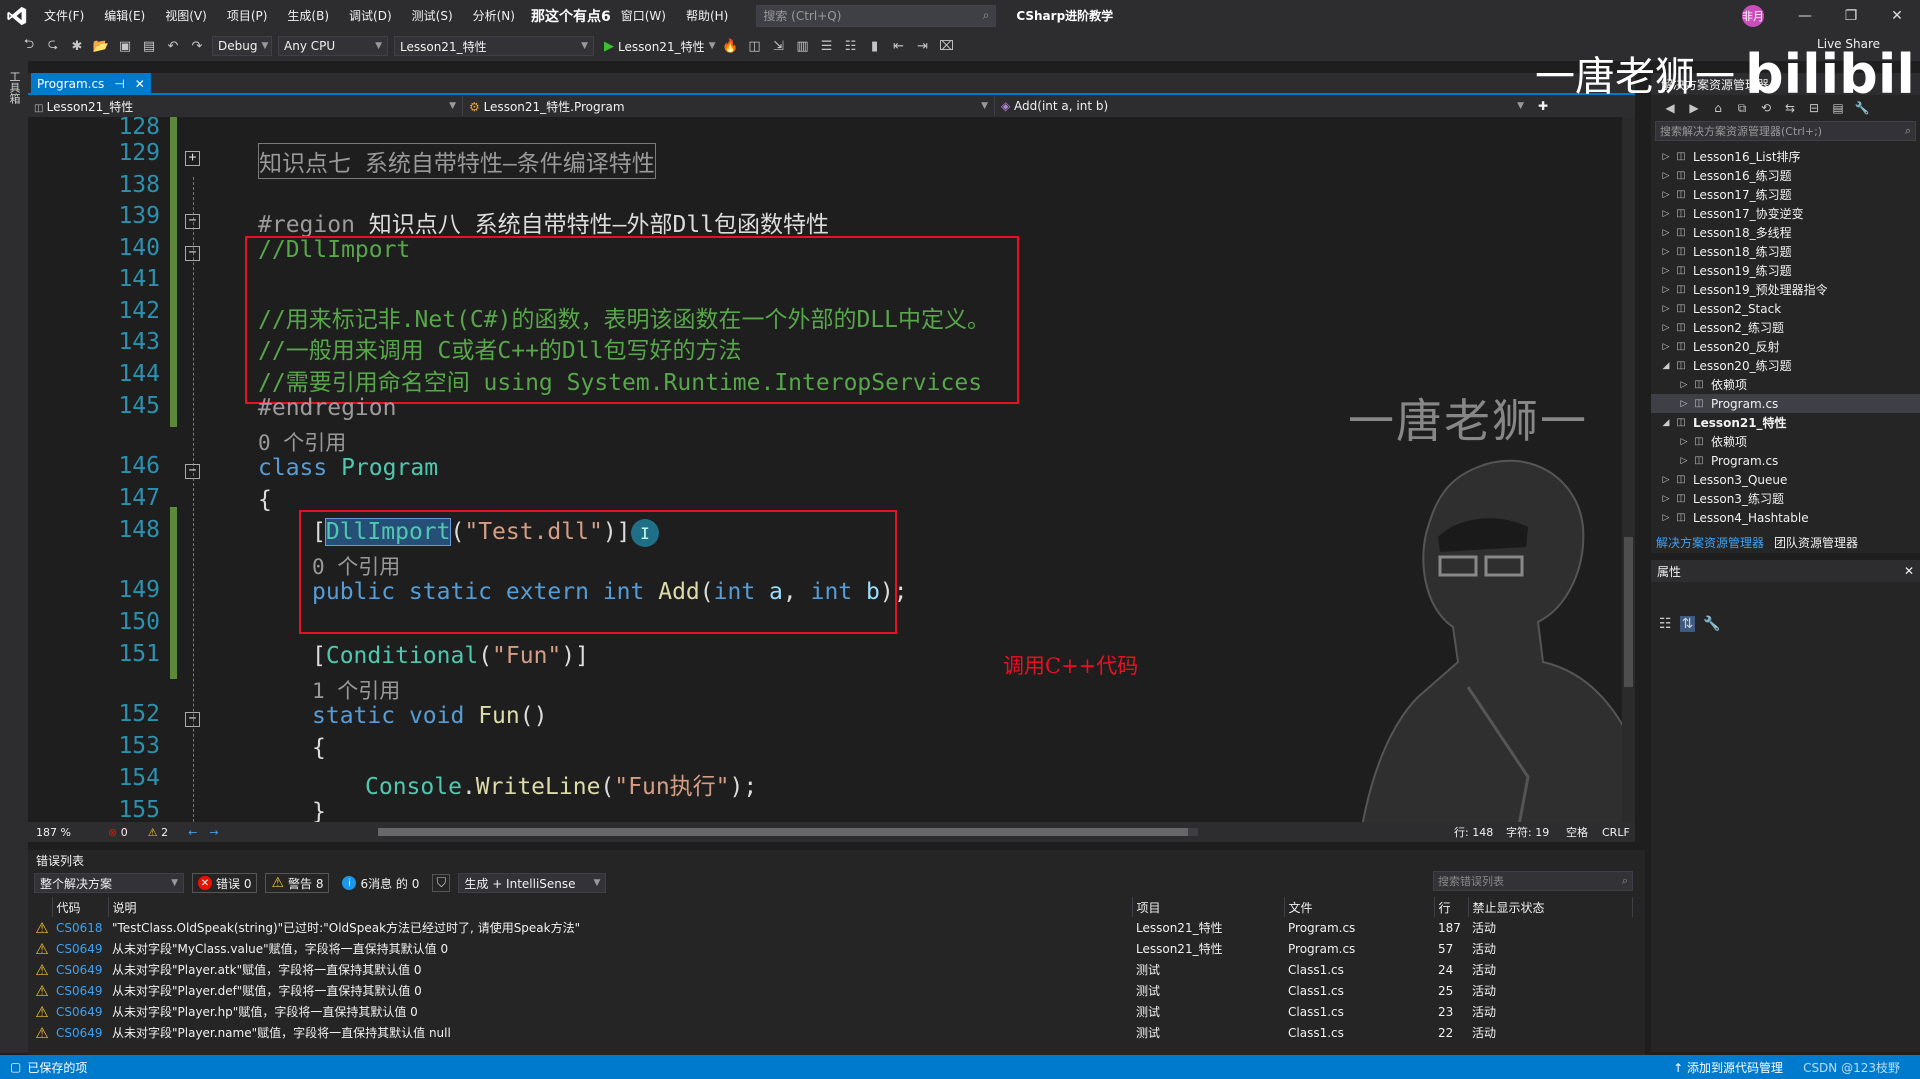 This screenshot has height=1079, width=1920. Describe the element at coordinates (1785, 327) in the screenshot. I see `tree-item: ▷ ◫ Lesson2_练习题` at that location.